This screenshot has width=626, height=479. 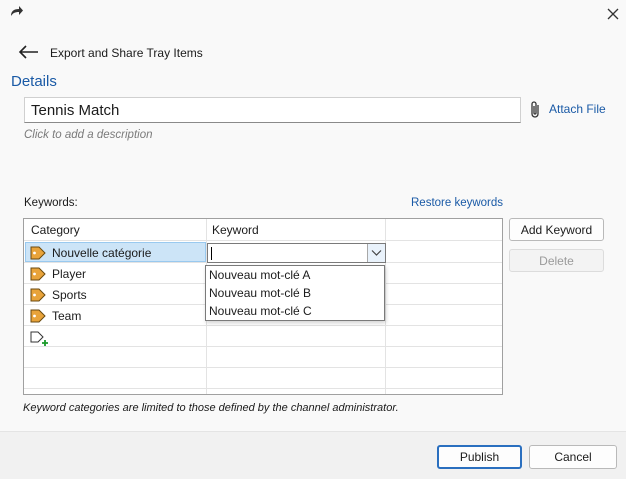 What do you see at coordinates (457, 203) in the screenshot?
I see `restore-keywords-link: Restore keywords` at bounding box center [457, 203].